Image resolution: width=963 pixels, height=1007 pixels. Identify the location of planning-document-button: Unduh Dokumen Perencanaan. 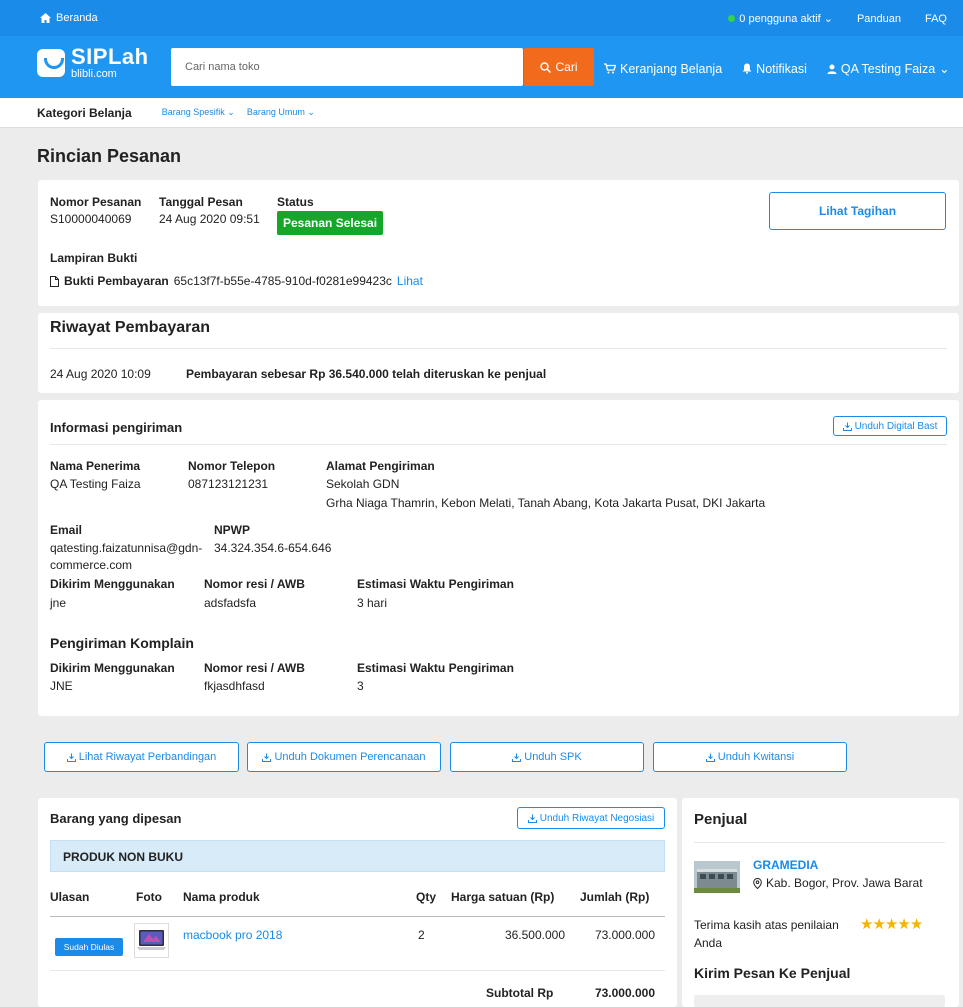
(344, 757).